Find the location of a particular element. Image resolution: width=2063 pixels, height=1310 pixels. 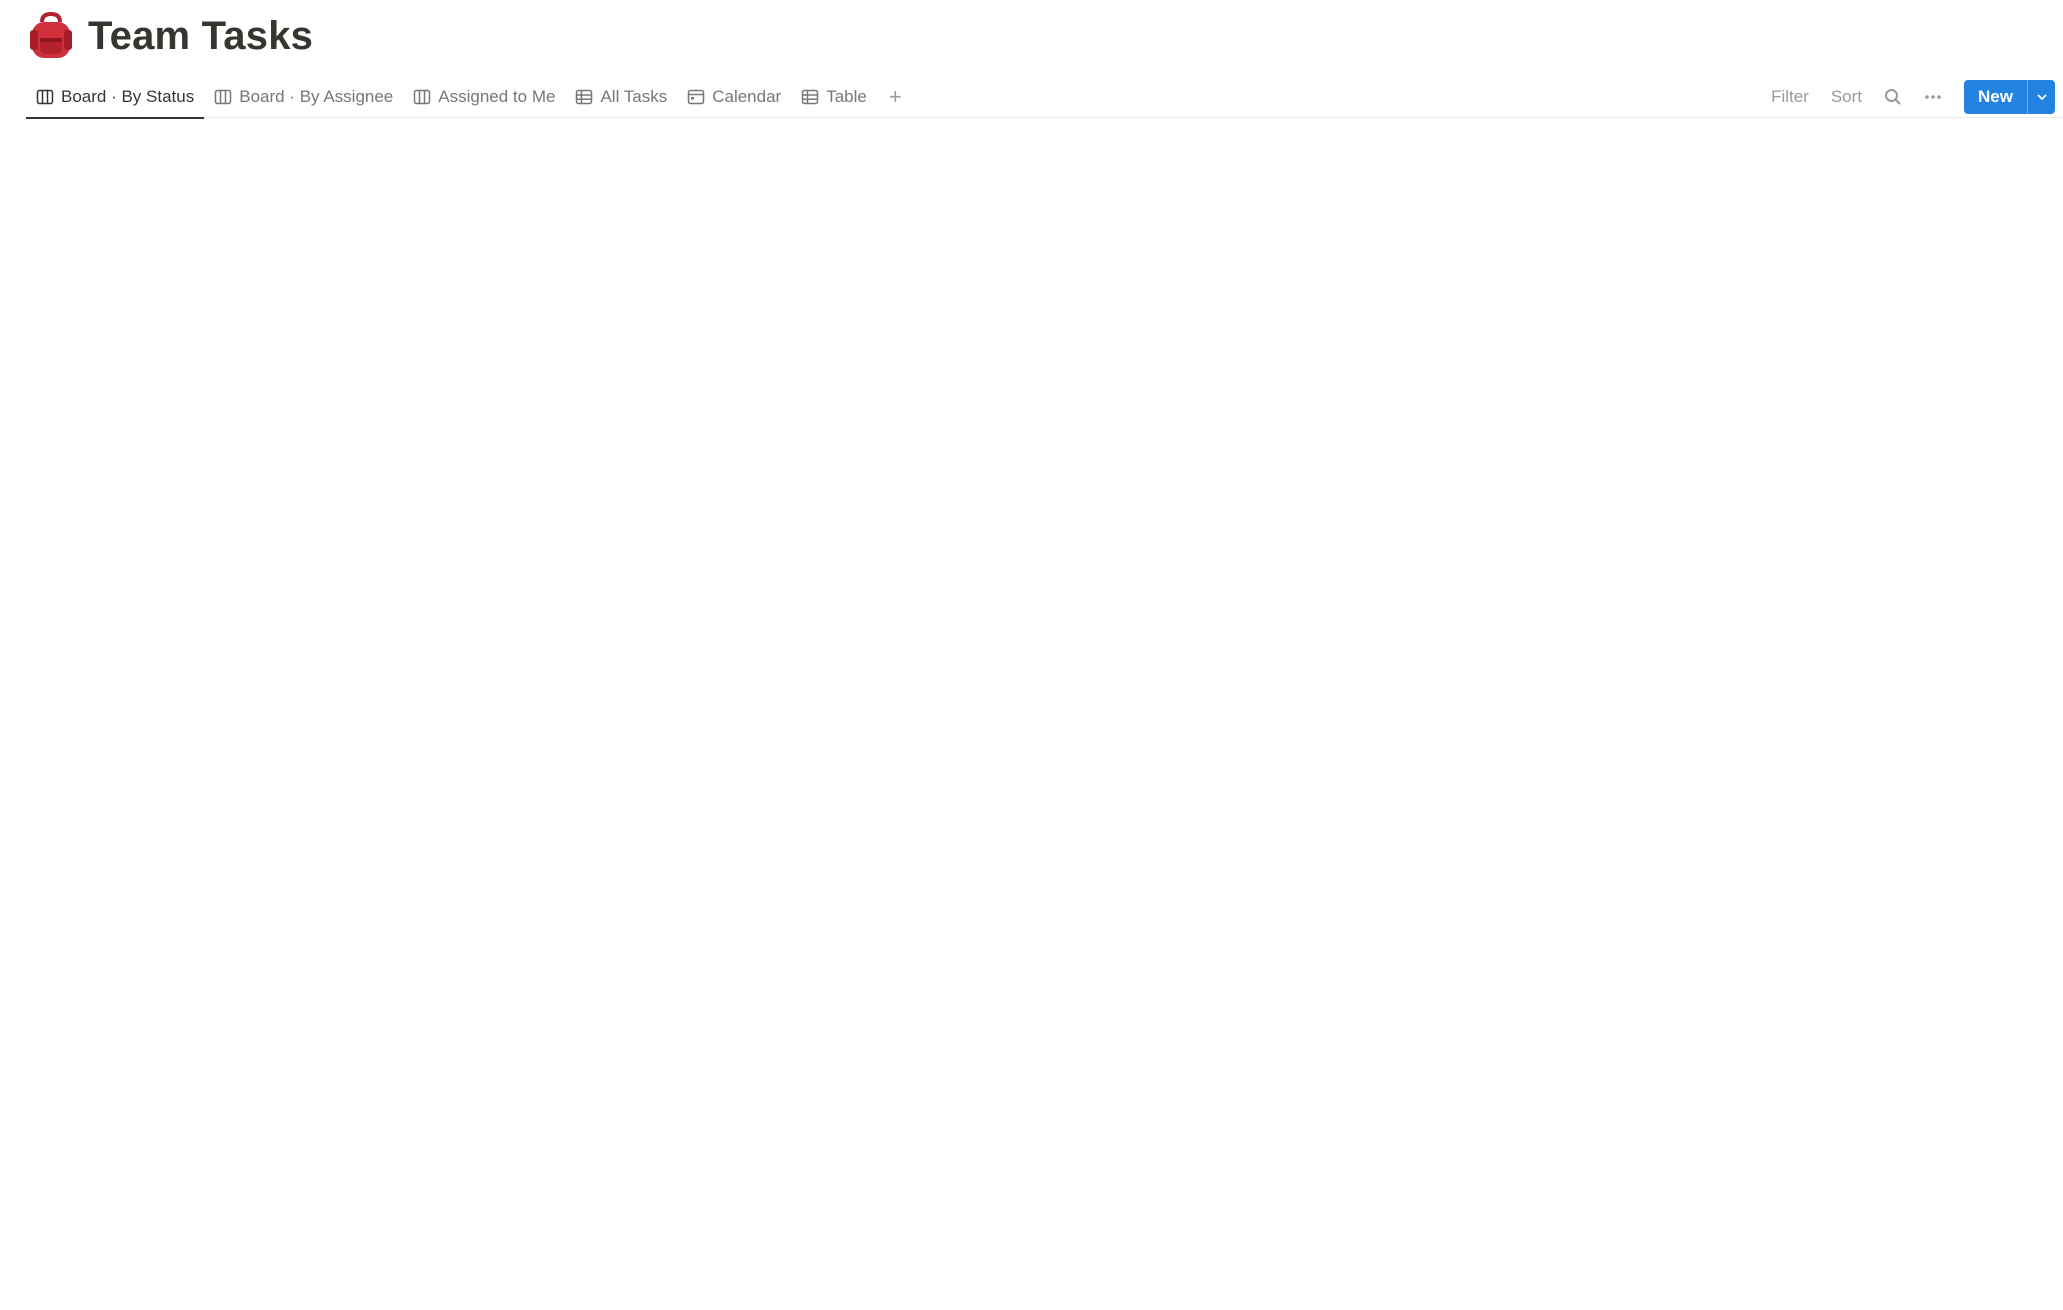

tab-label: Board · By Status is located at coordinates (128, 96).